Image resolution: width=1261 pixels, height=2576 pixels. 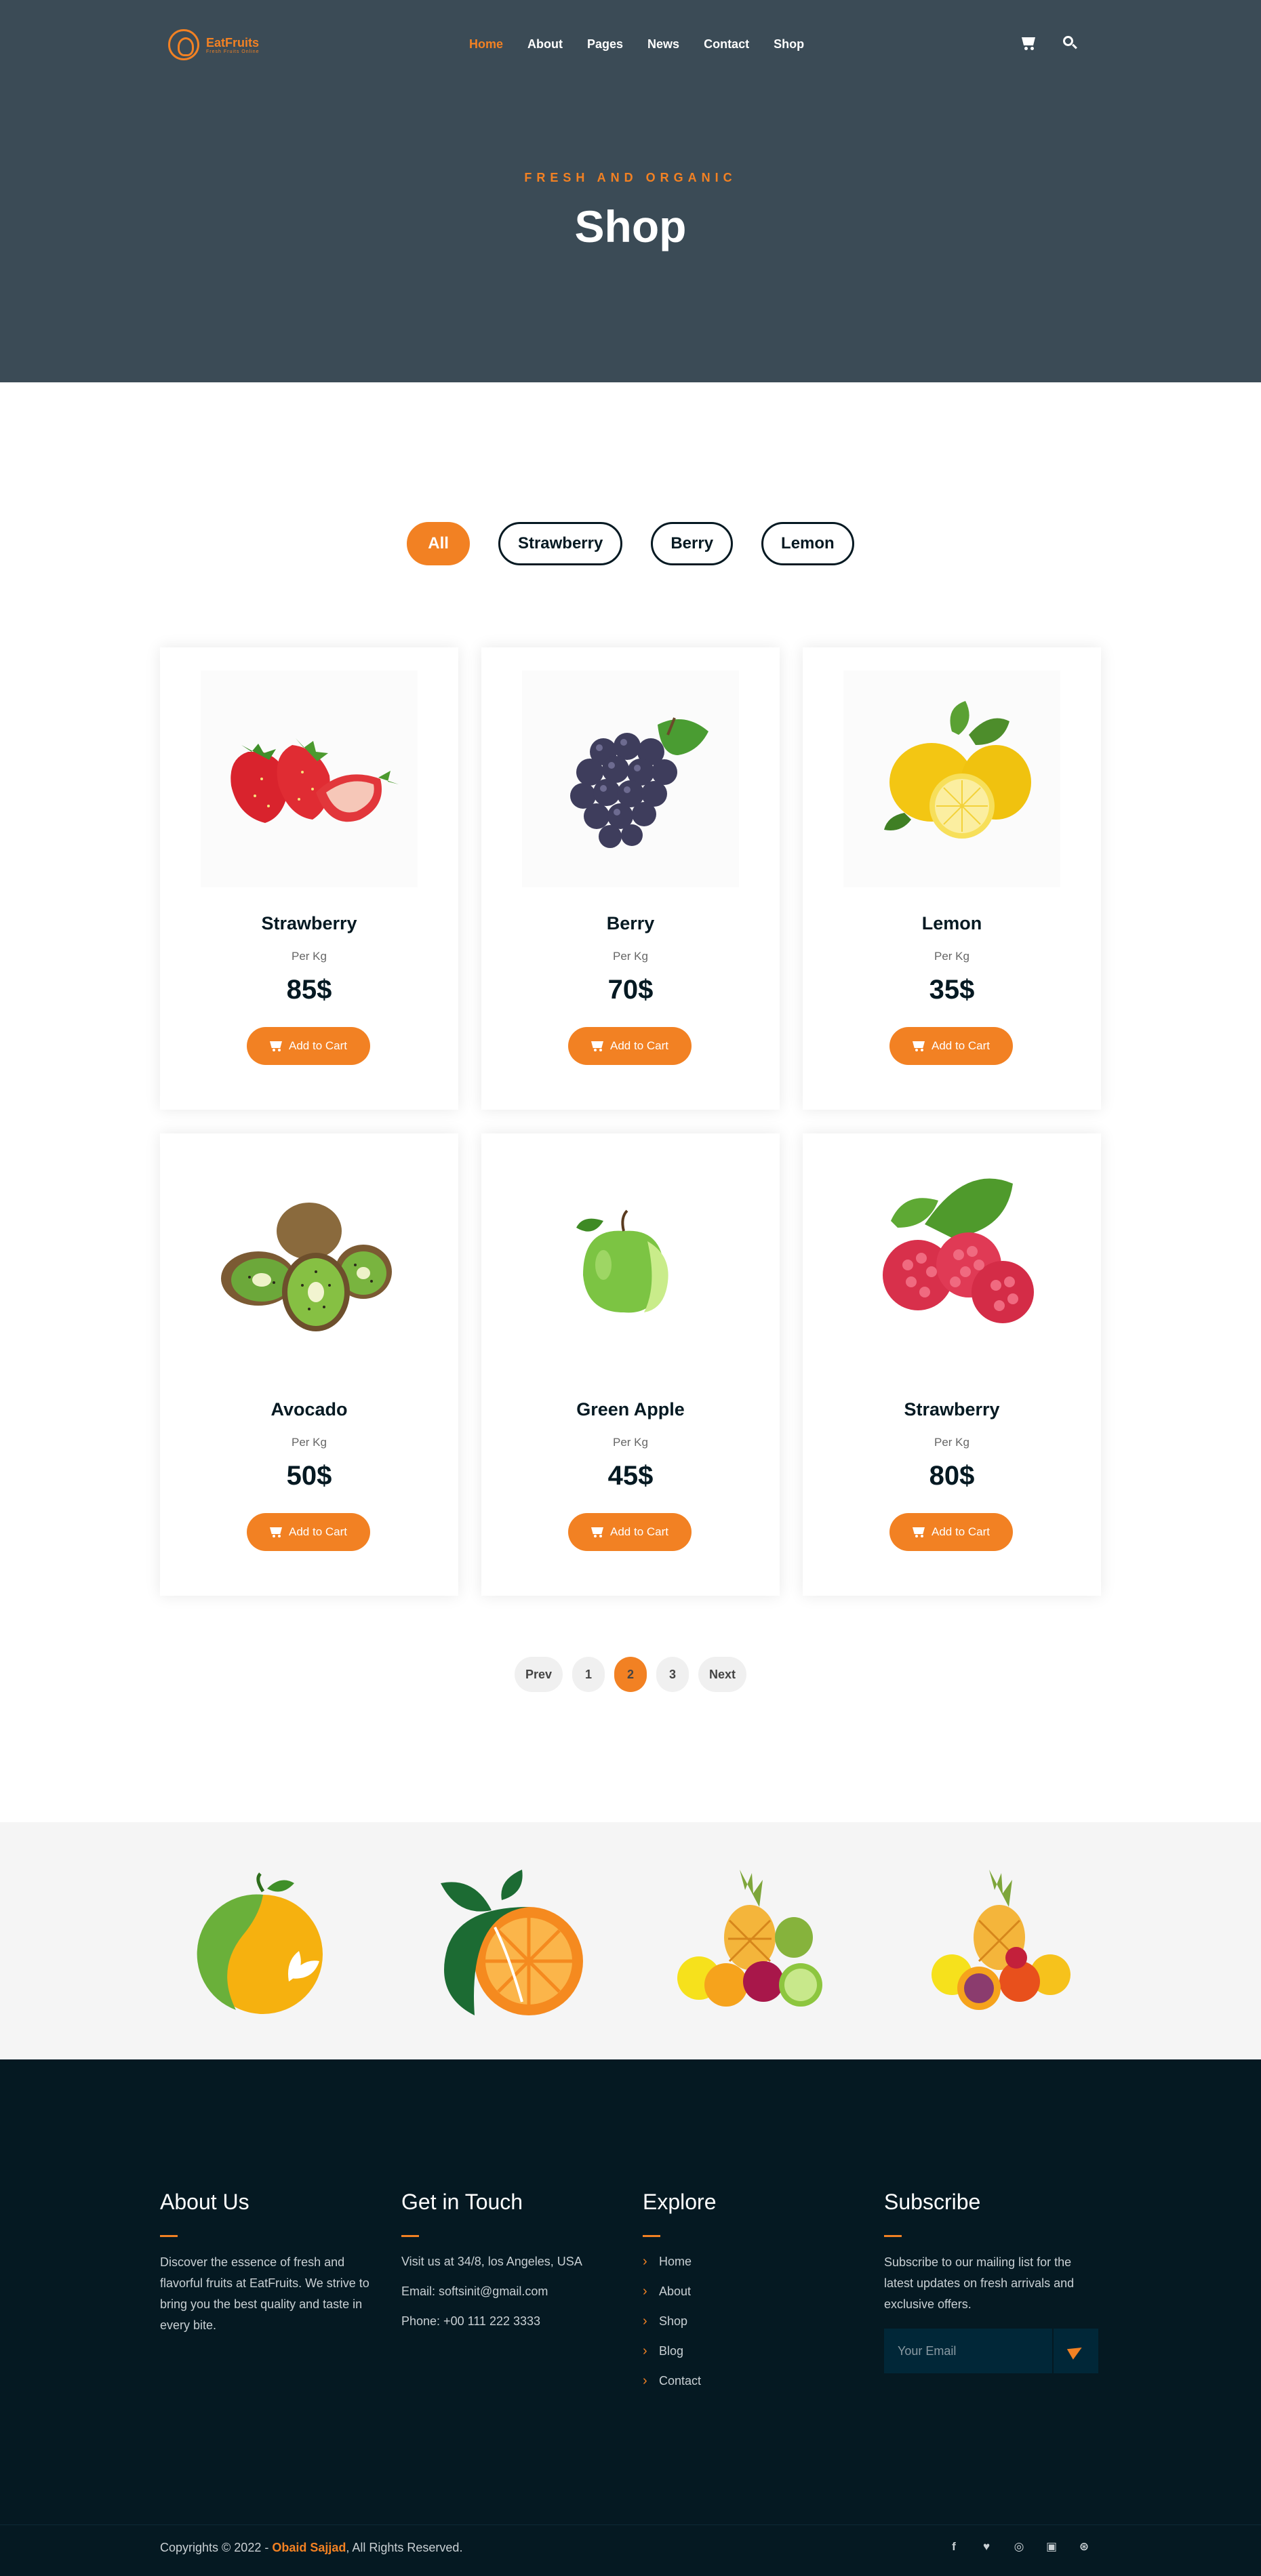 I want to click on product-price: 80$, so click(x=952, y=1476).